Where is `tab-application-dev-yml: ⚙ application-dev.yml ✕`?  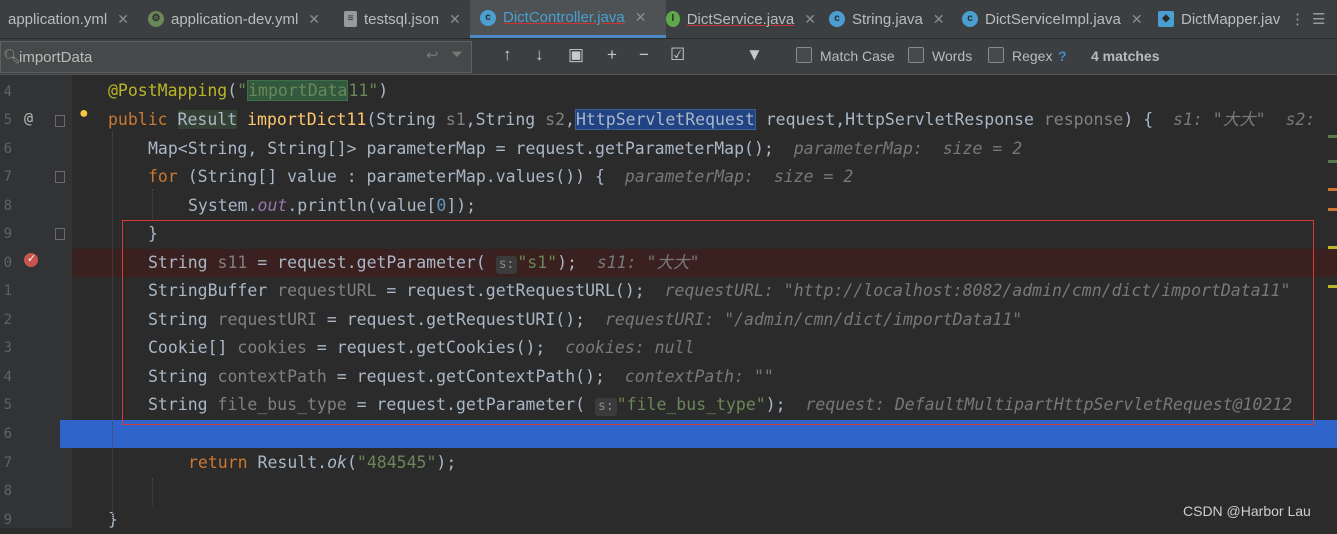 tab-application-dev-yml: ⚙ application-dev.yml ✕ is located at coordinates (240, 19).